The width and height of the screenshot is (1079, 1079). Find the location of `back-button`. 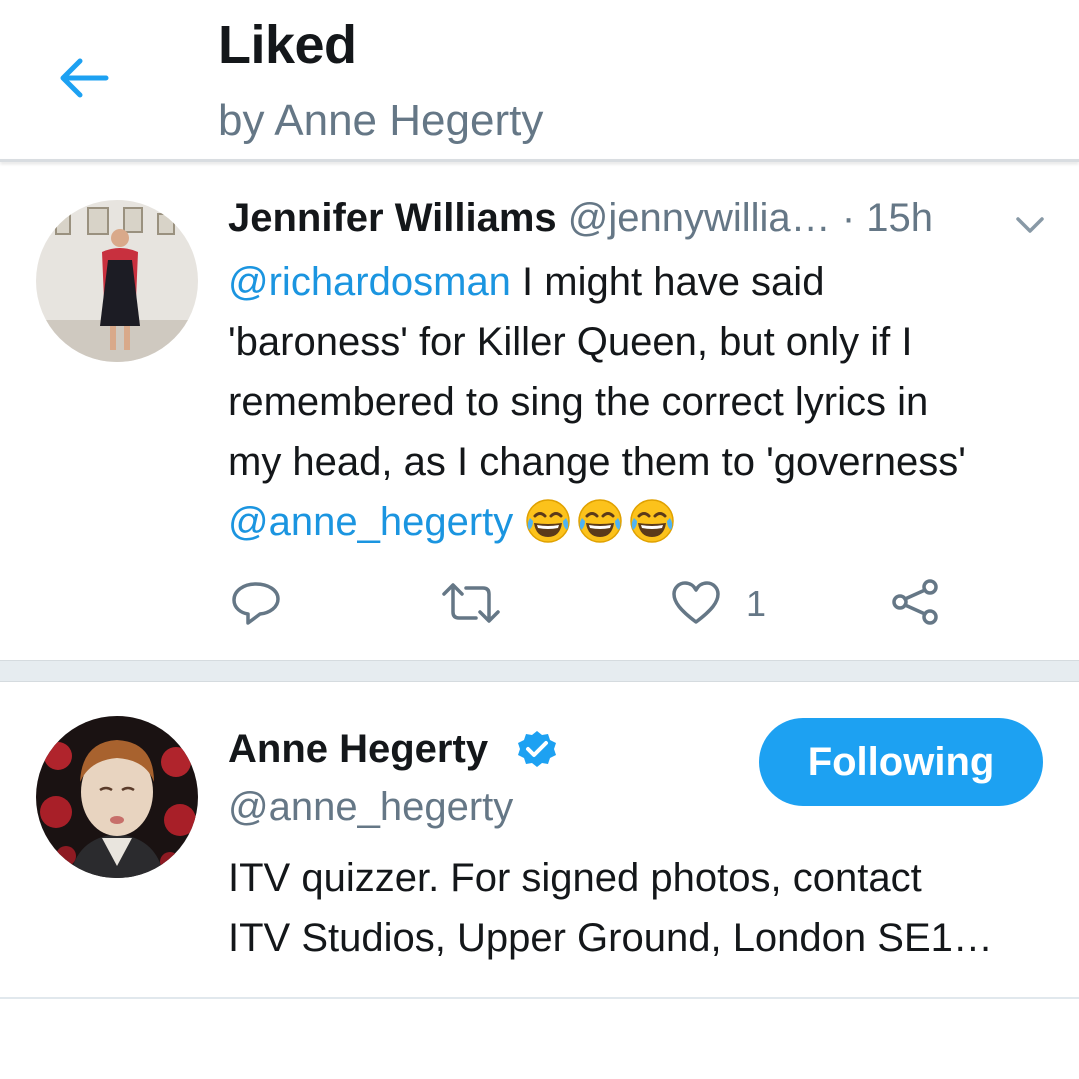

back-button is located at coordinates (84, 78).